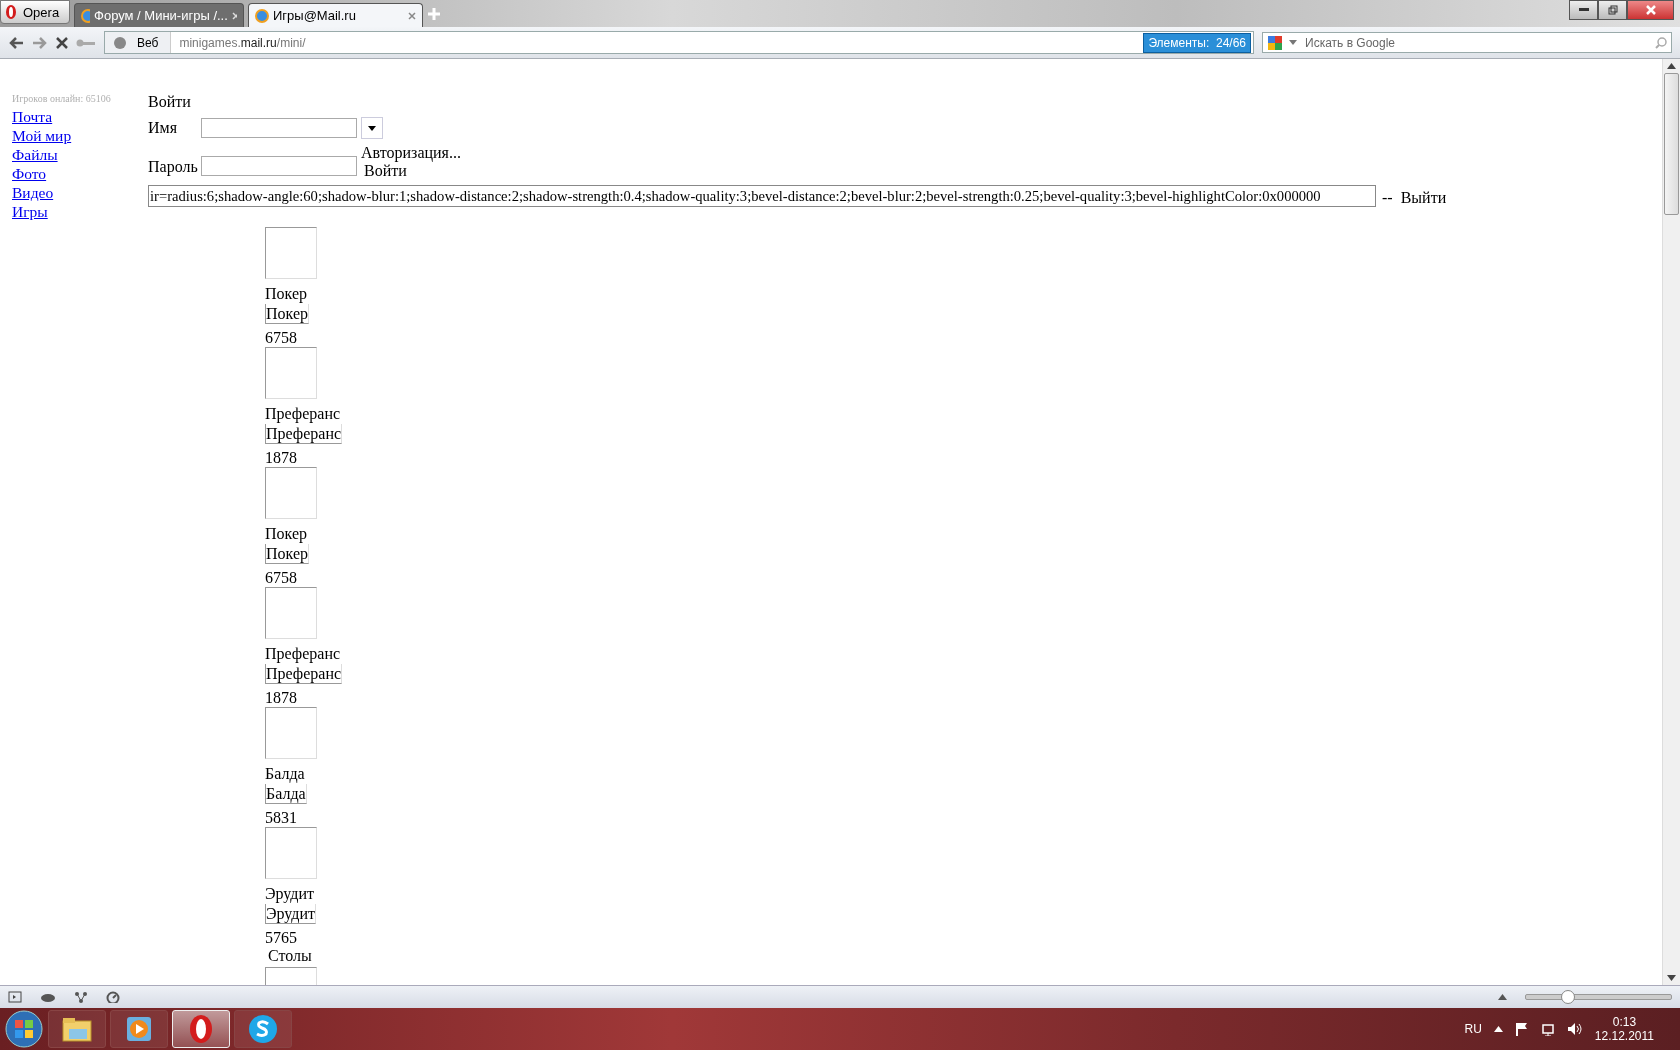  I want to click on online-count: Игроков онлайн: 65106, so click(62, 98).